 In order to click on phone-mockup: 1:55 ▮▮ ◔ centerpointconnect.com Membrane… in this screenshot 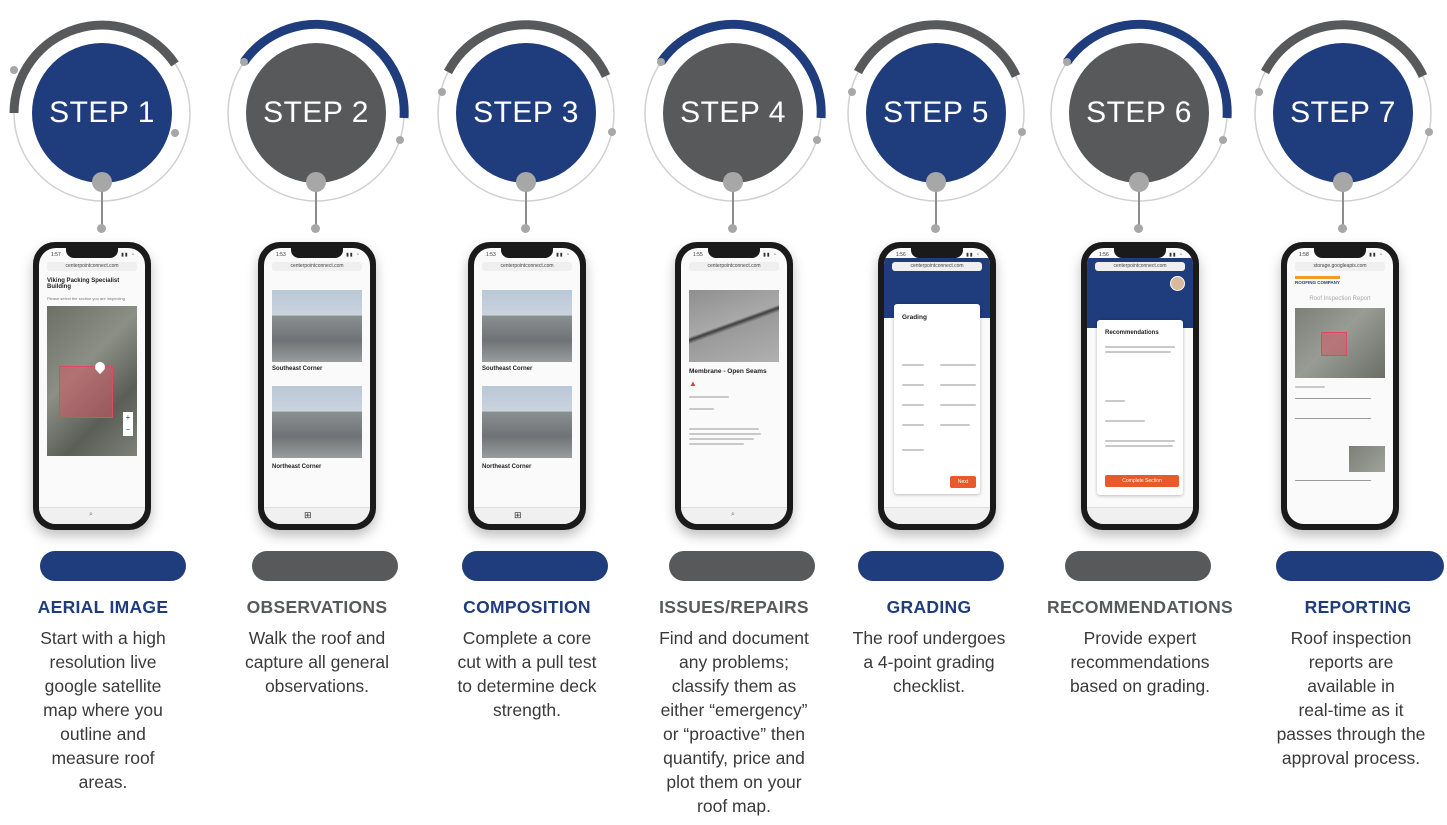, I will do `click(734, 386)`.